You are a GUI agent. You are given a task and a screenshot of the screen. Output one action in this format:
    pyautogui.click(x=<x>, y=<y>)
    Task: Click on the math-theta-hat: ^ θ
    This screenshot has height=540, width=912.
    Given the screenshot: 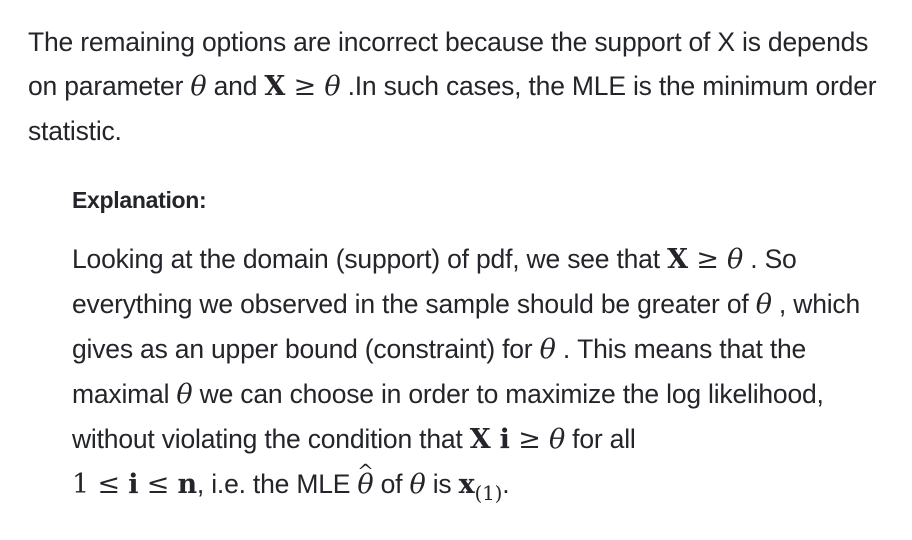 What is the action you would take?
    pyautogui.click(x=365, y=483)
    